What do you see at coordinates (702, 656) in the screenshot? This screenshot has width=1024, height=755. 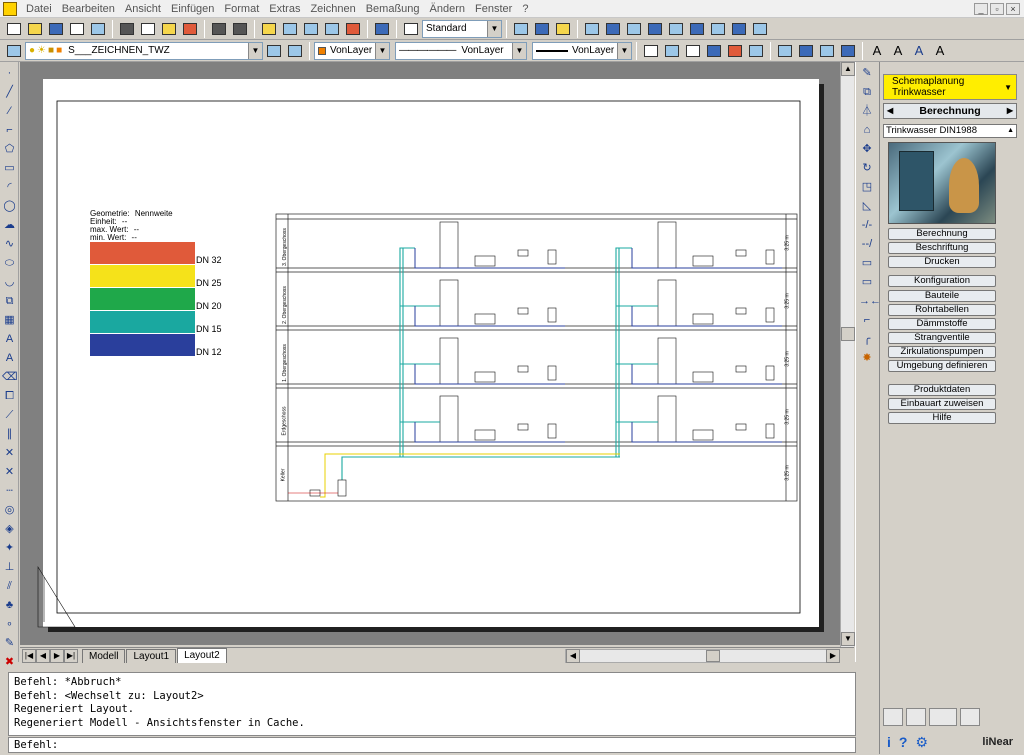 I see `horizontal-scrollbar: ◀ ▶` at bounding box center [702, 656].